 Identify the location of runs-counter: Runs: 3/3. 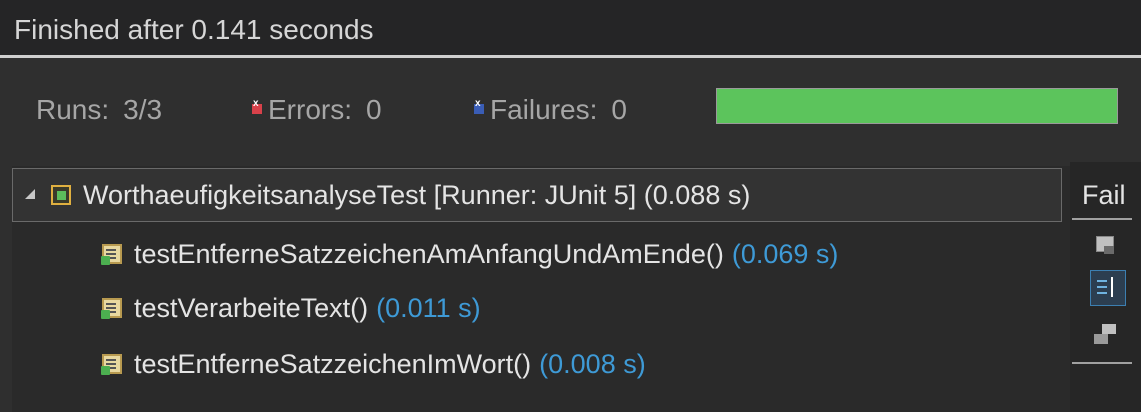
(99, 110).